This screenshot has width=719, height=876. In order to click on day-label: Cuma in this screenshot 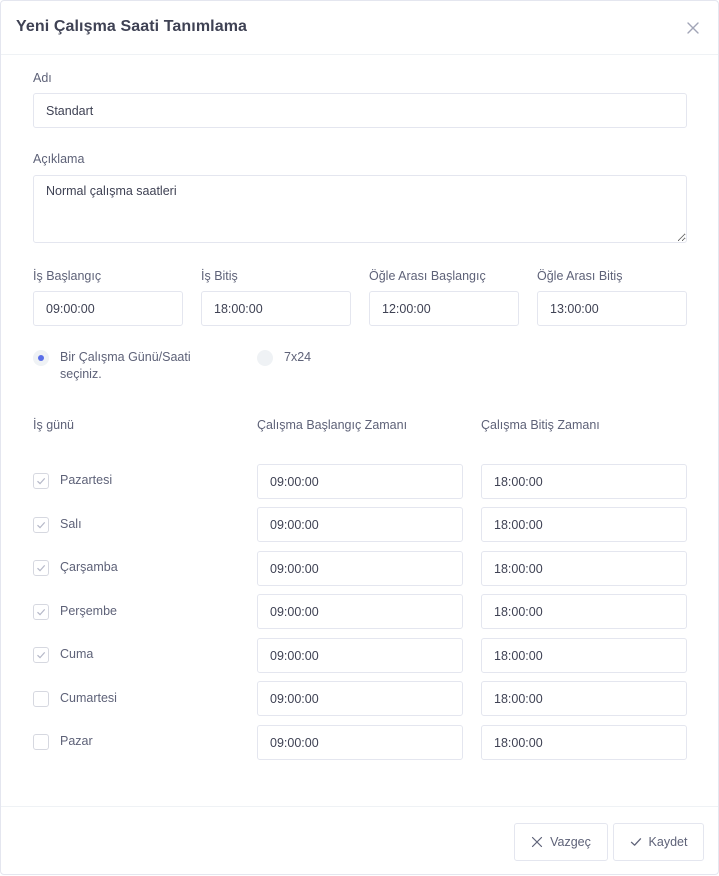, I will do `click(76, 654)`.